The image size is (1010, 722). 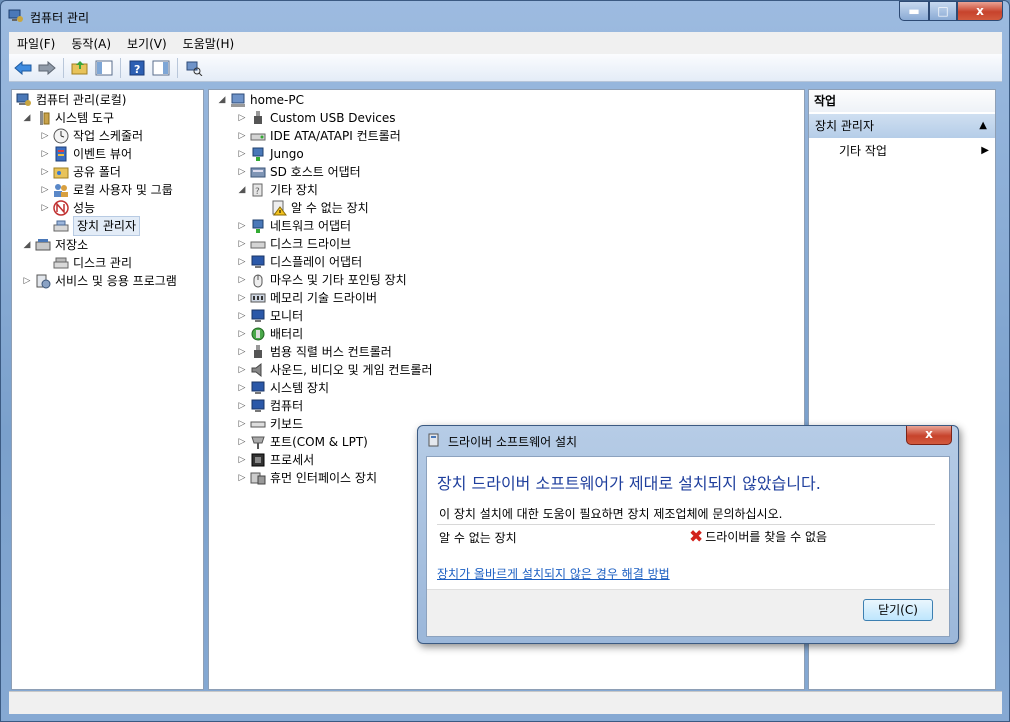 I want to click on device-category: ▷ 프로세서, so click(x=276, y=460).